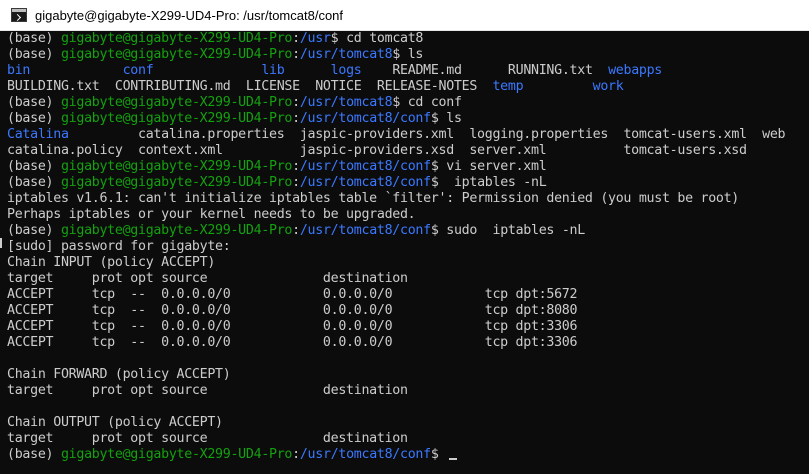  Describe the element at coordinates (1, 243) in the screenshot. I see `scroll-marker` at that location.